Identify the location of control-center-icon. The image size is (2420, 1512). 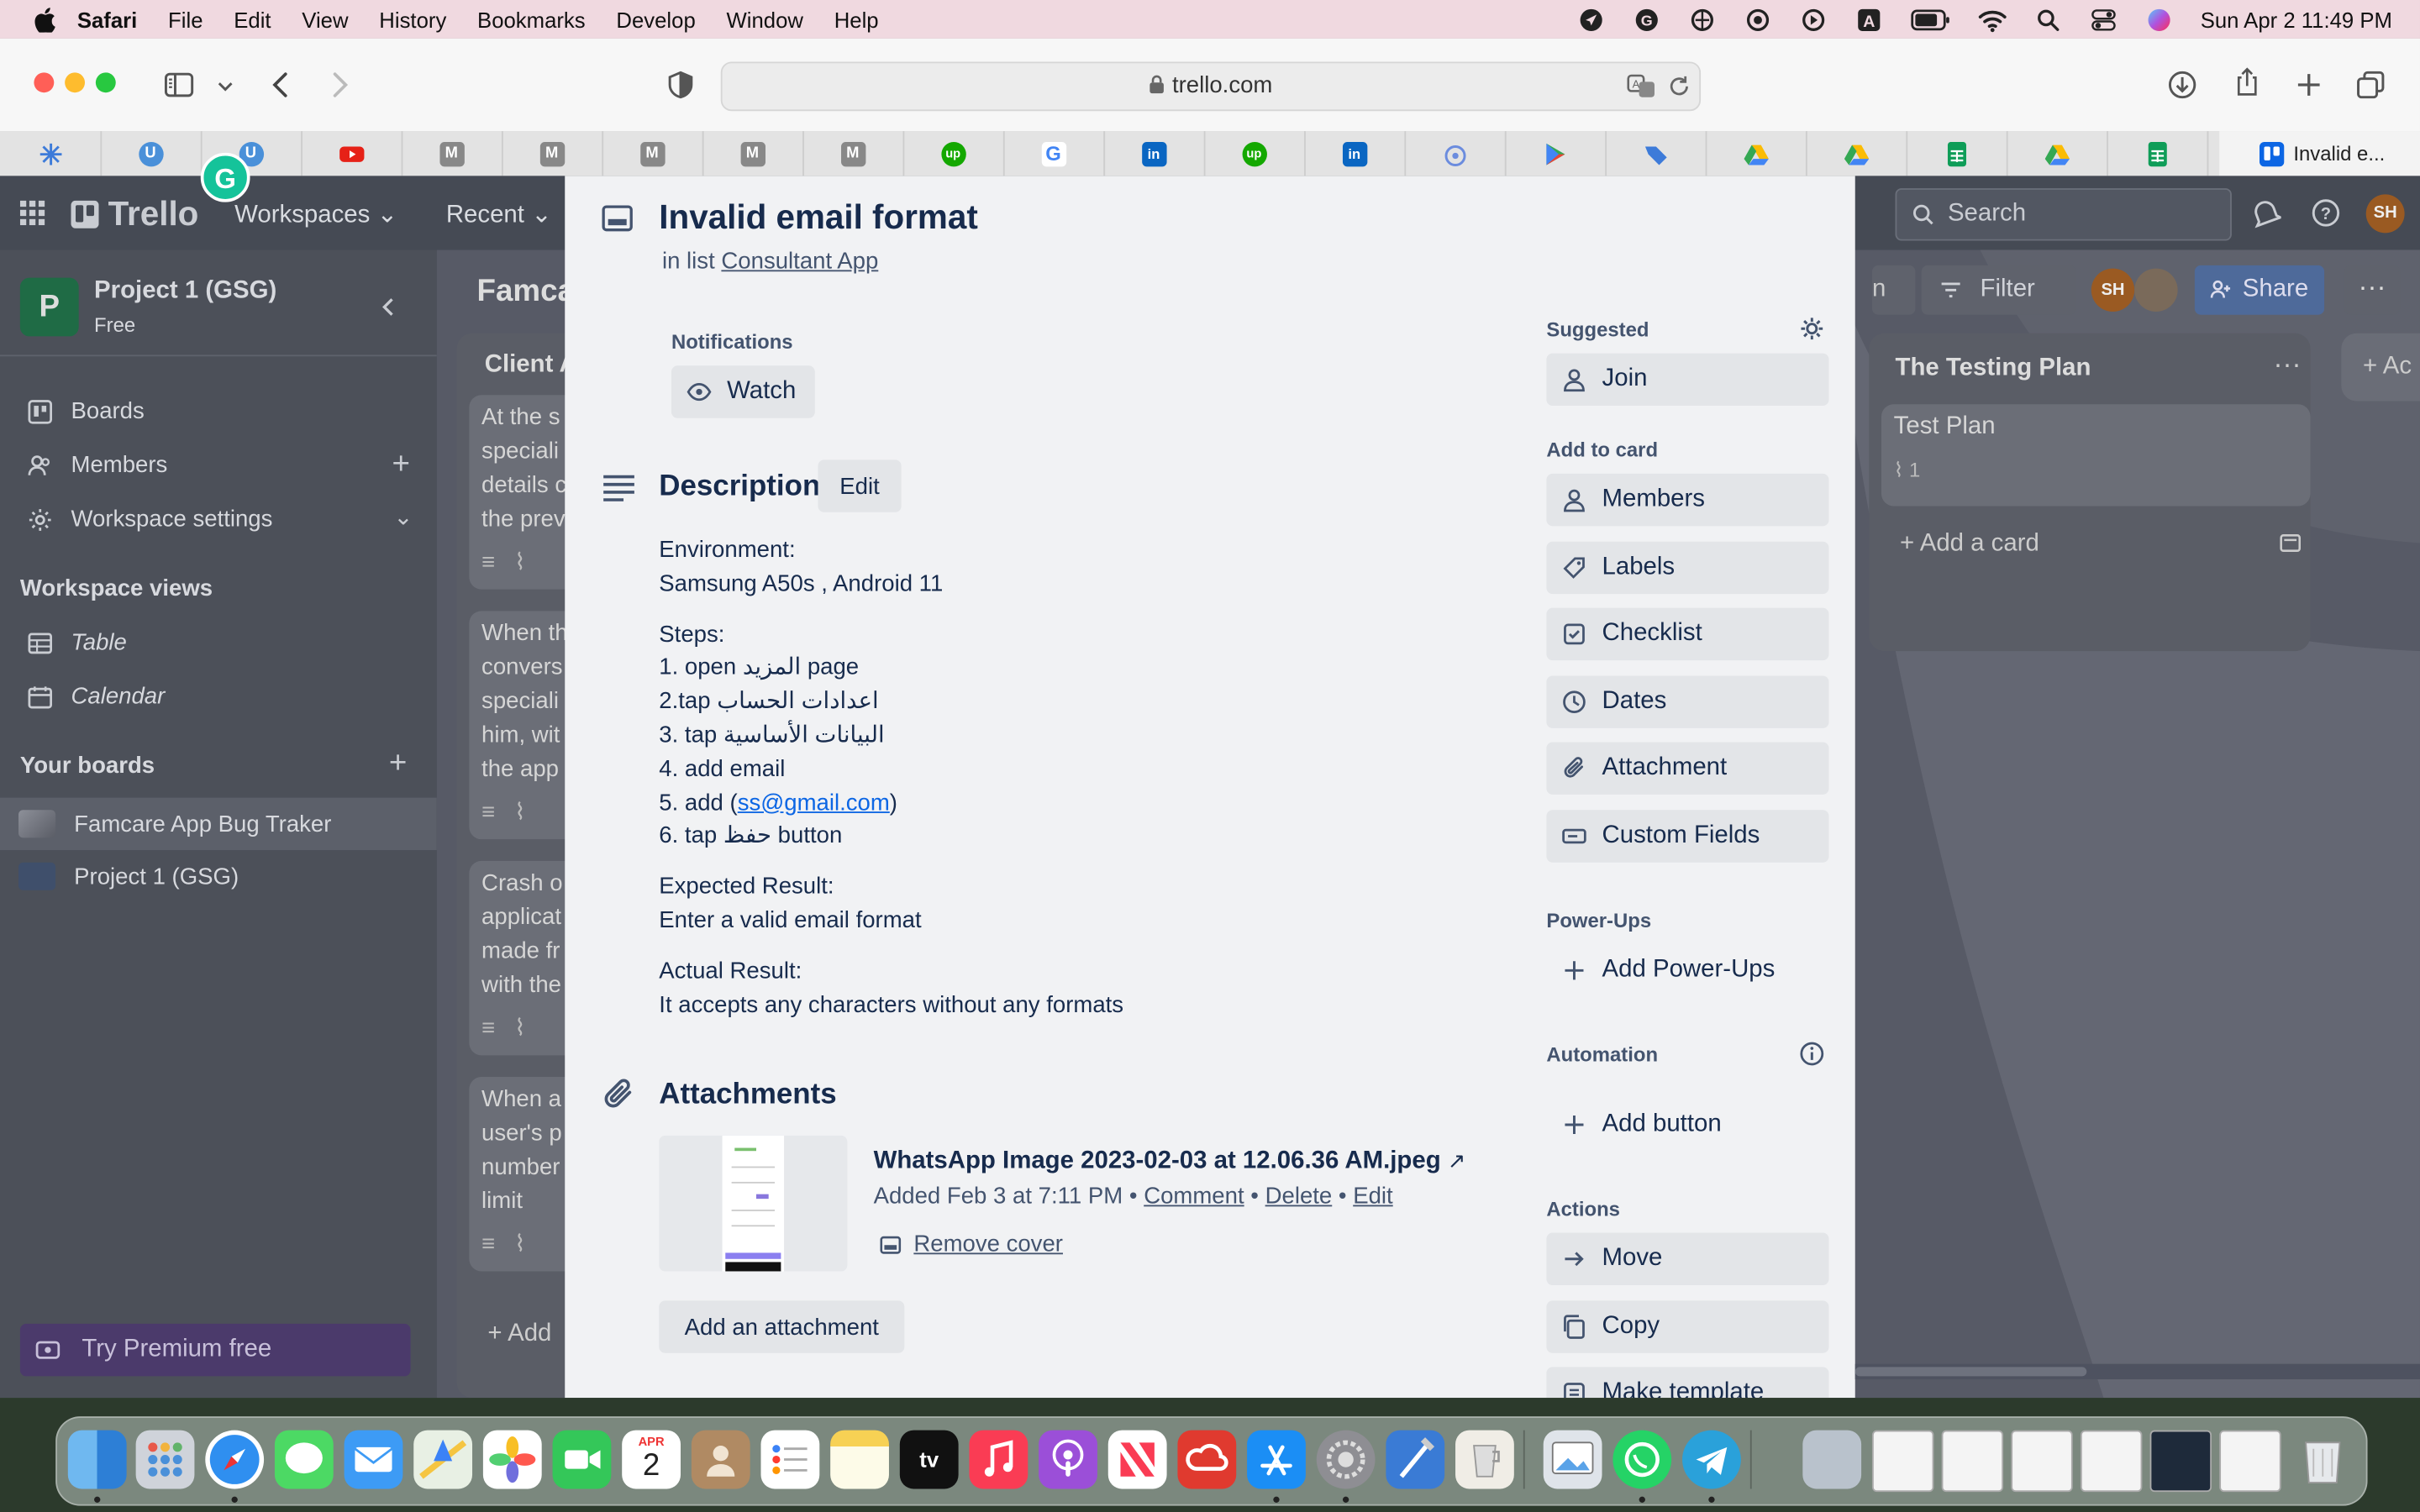
(2103, 19).